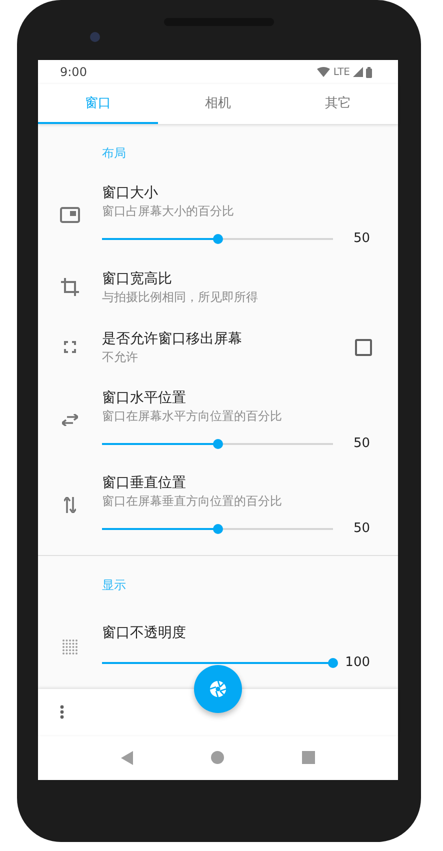 The width and height of the screenshot is (443, 851). I want to click on home-icon, so click(217, 757).